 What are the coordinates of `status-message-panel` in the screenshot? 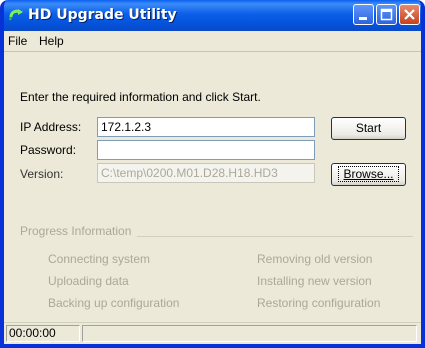 It's located at (249, 333).